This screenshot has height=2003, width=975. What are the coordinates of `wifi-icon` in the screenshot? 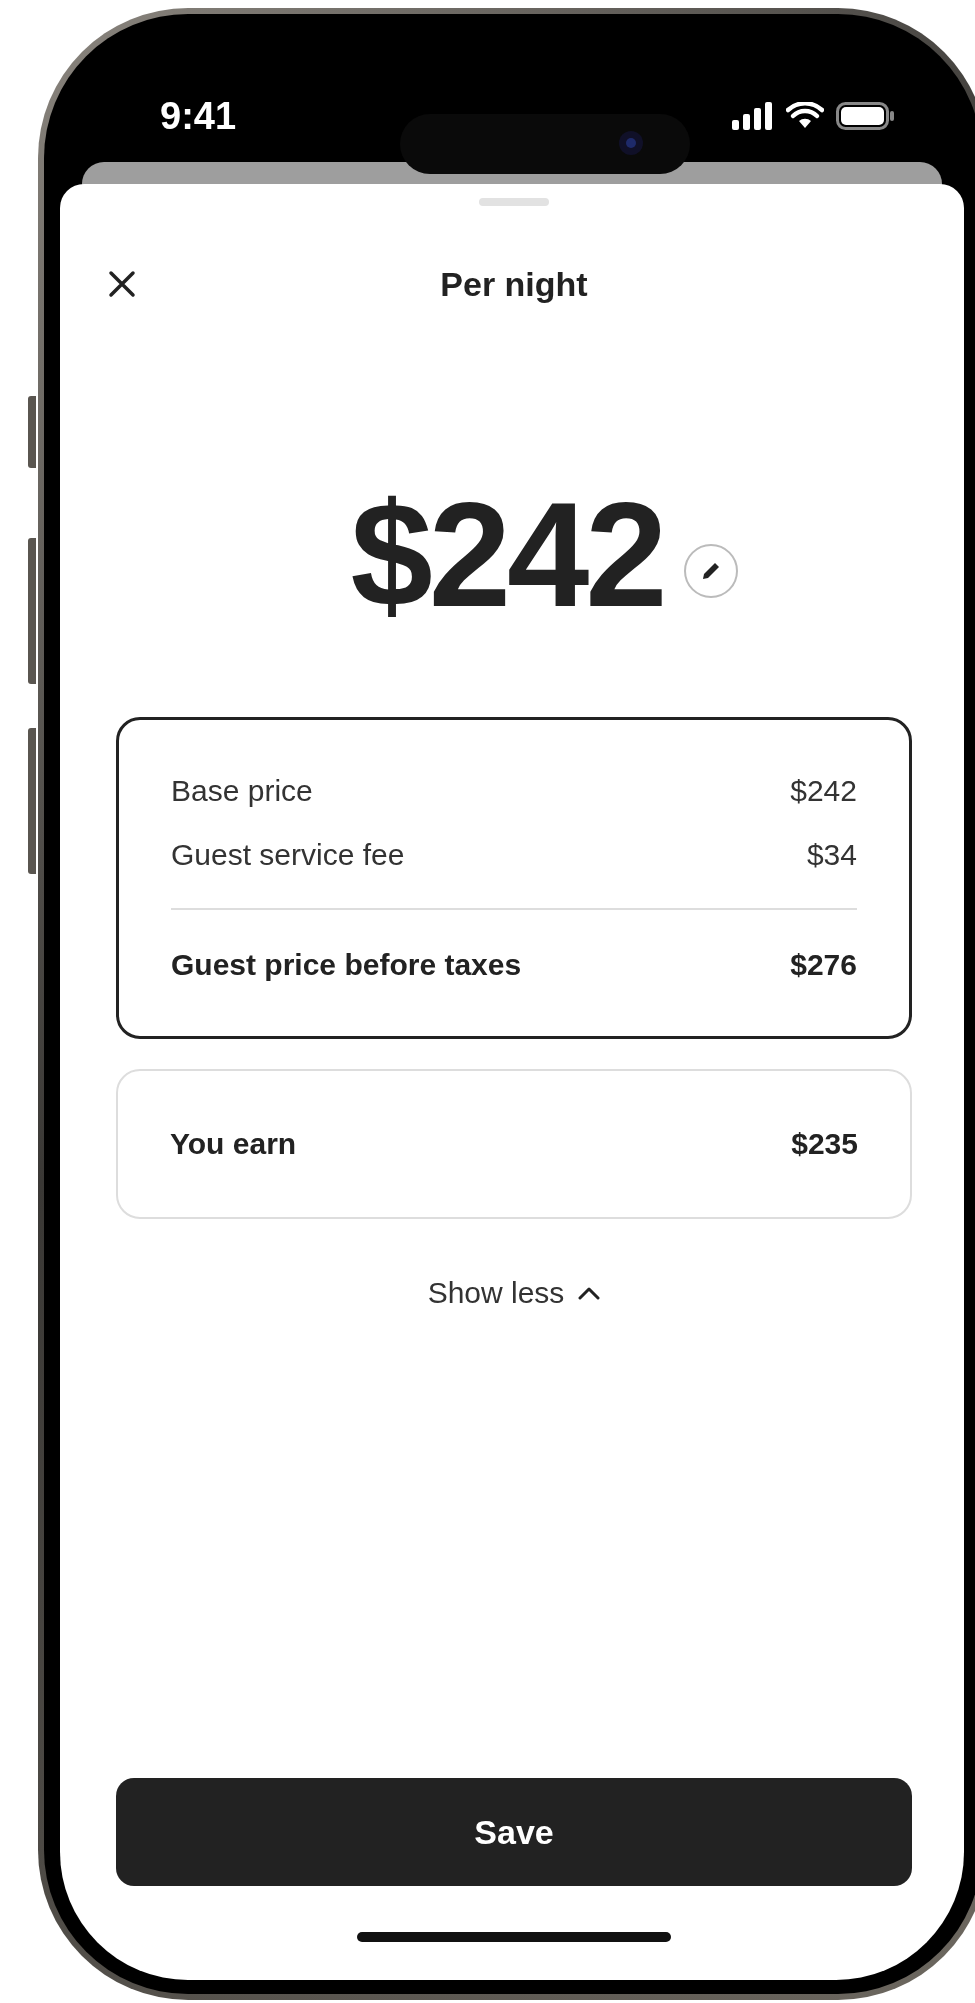 It's located at (805, 116).